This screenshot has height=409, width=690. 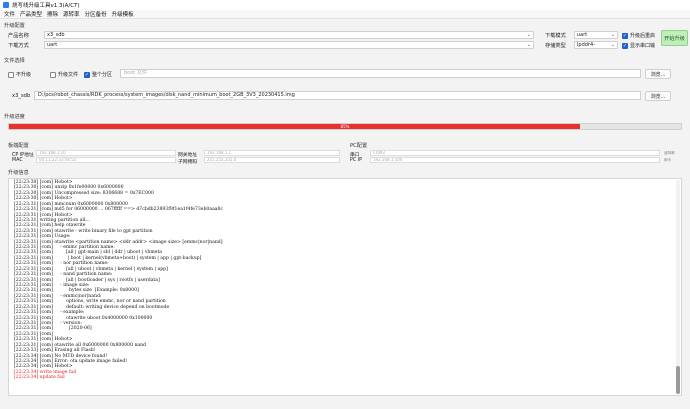 I want to click on menu-source-rate: 源转率, so click(x=71, y=14).